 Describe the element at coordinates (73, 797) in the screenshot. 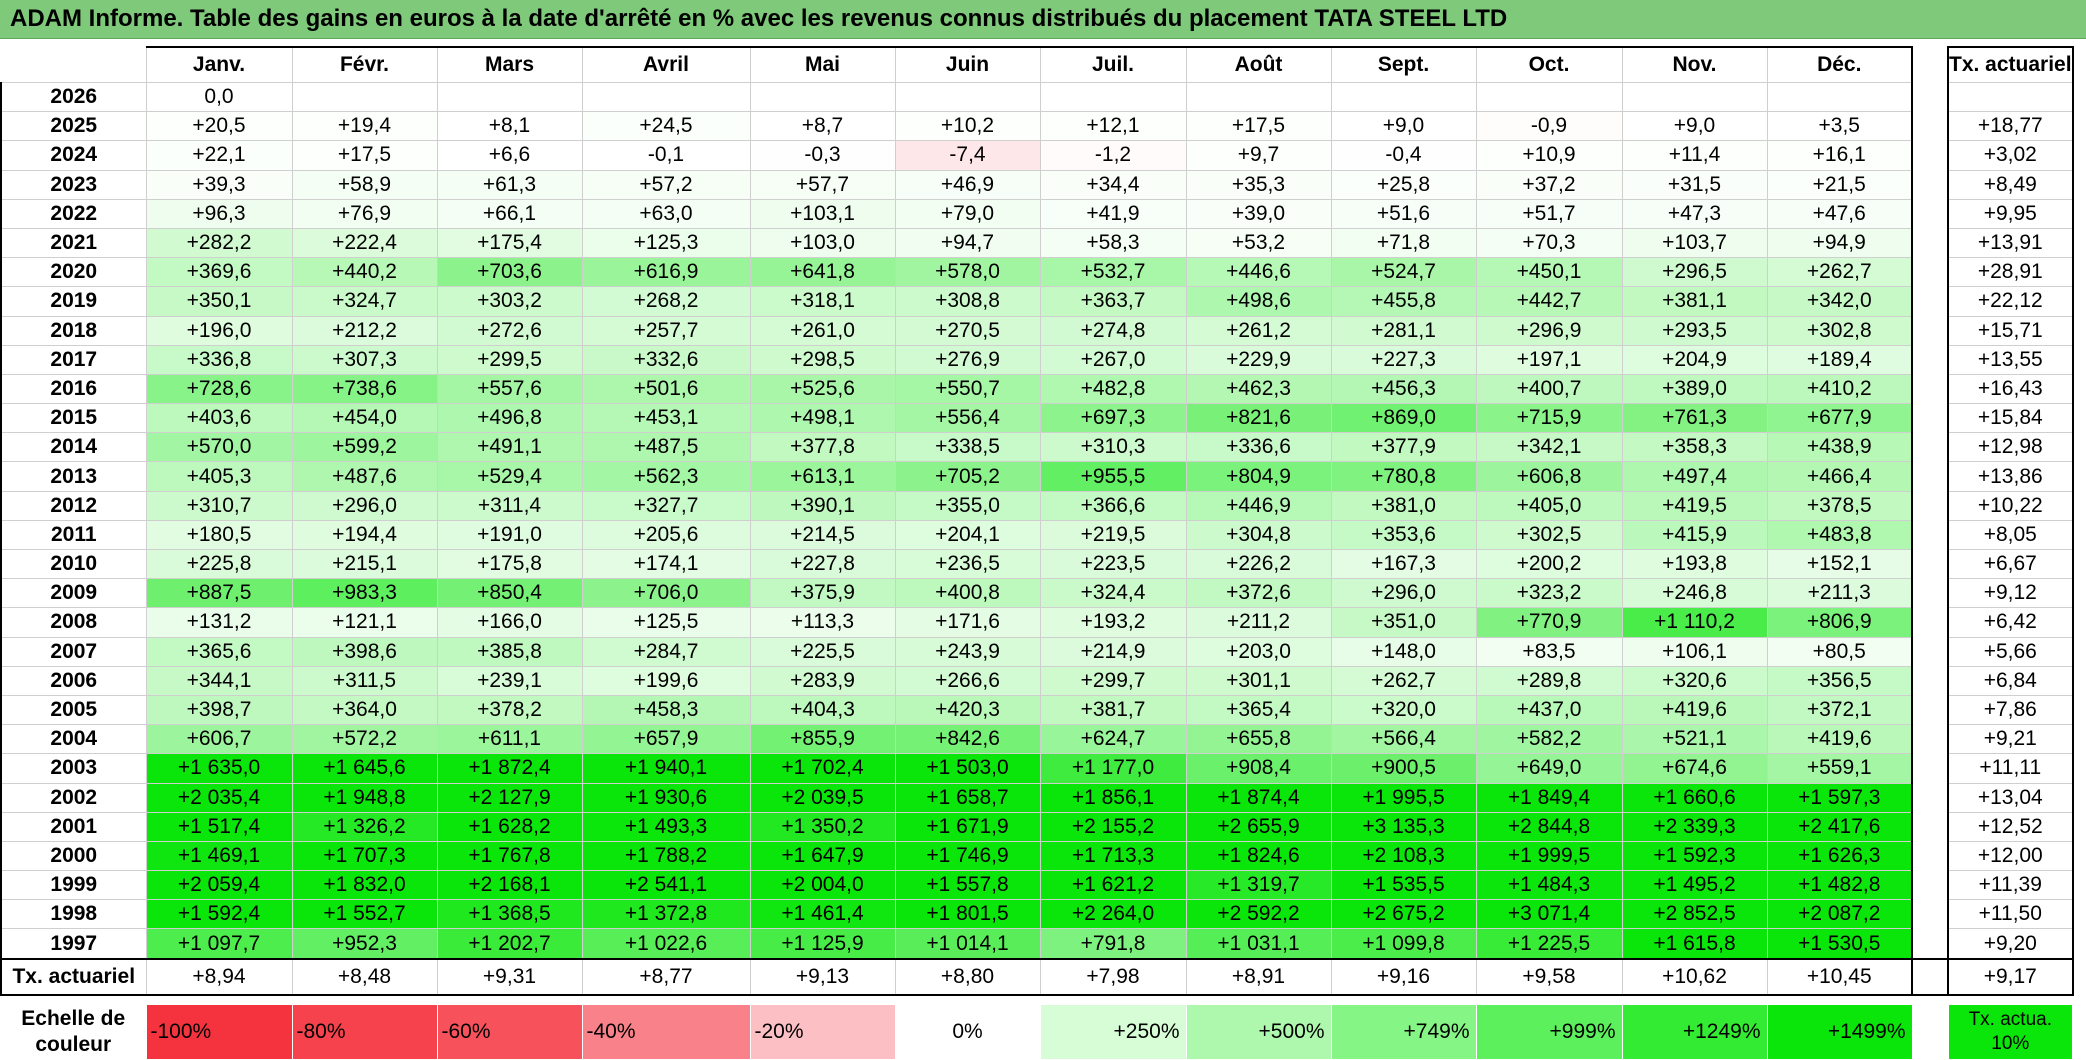

I see `year-cell: 2002` at that location.